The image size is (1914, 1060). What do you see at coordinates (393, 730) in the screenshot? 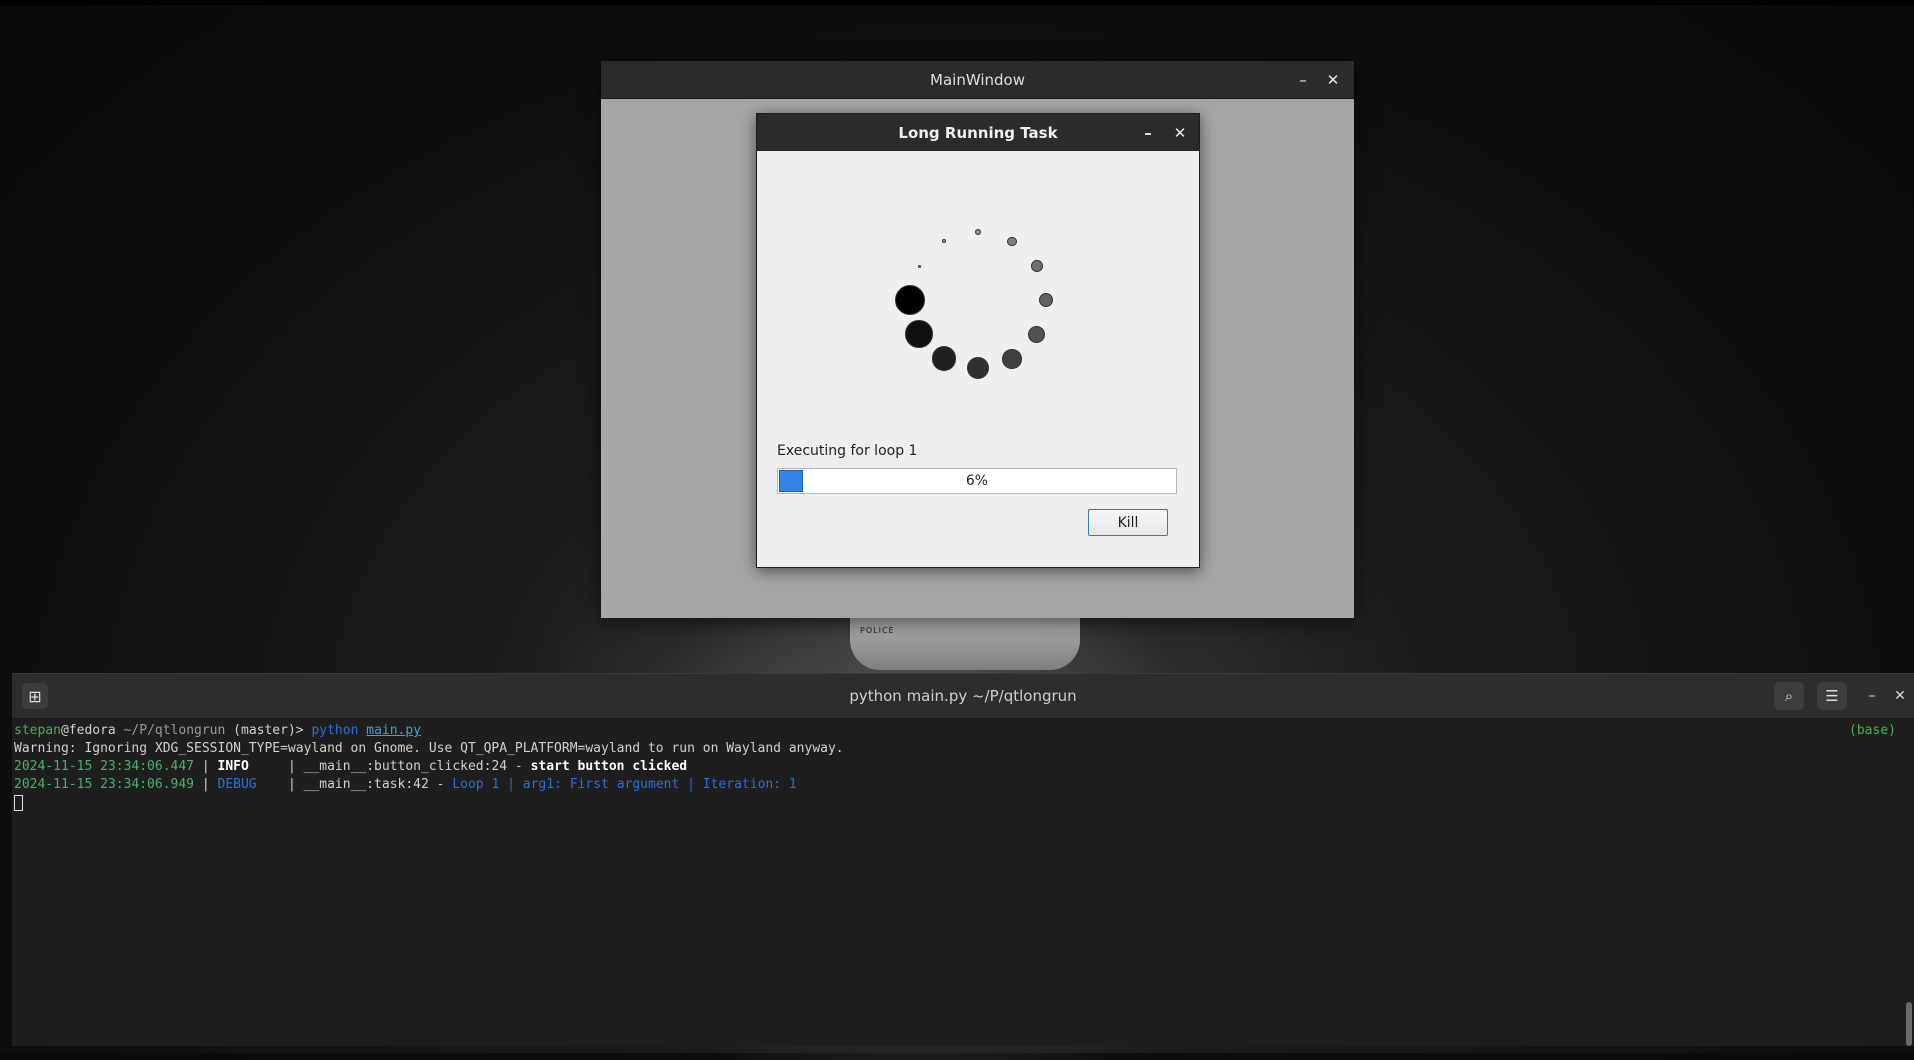
I see `prompt-argument: main.py` at bounding box center [393, 730].